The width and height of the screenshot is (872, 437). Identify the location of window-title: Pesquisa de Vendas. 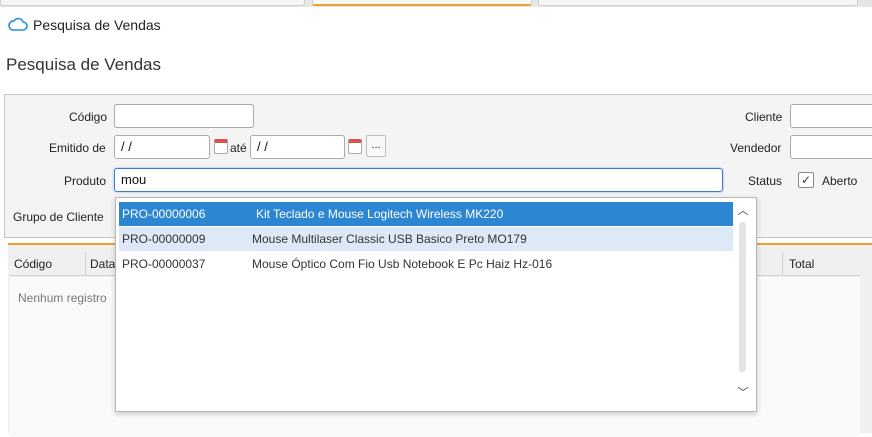
(97, 25).